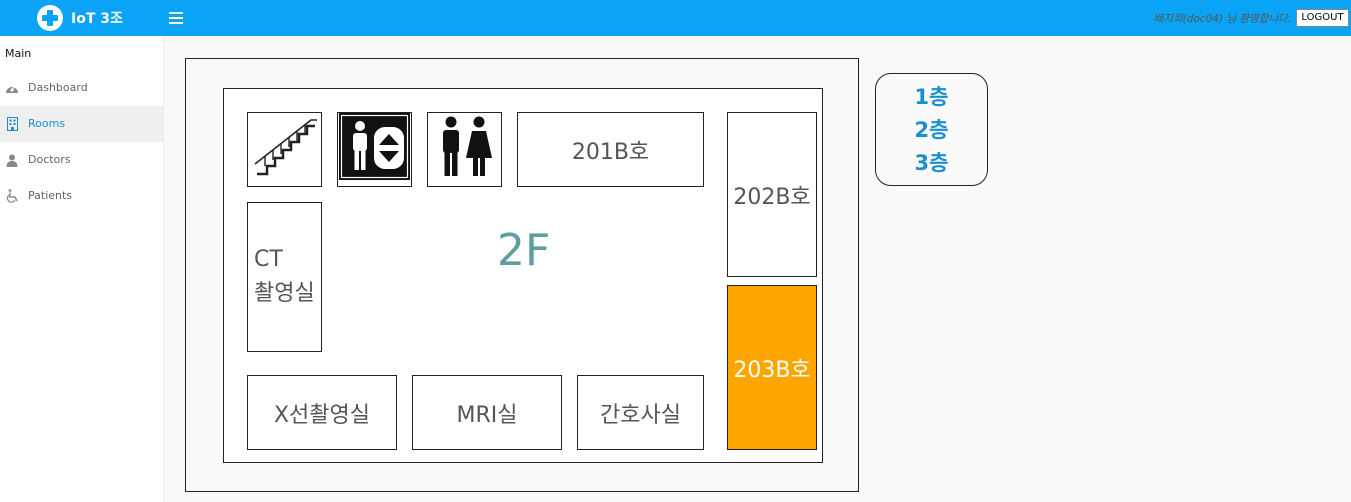  Describe the element at coordinates (772, 194) in the screenshot. I see `room-202B: 202B호` at that location.